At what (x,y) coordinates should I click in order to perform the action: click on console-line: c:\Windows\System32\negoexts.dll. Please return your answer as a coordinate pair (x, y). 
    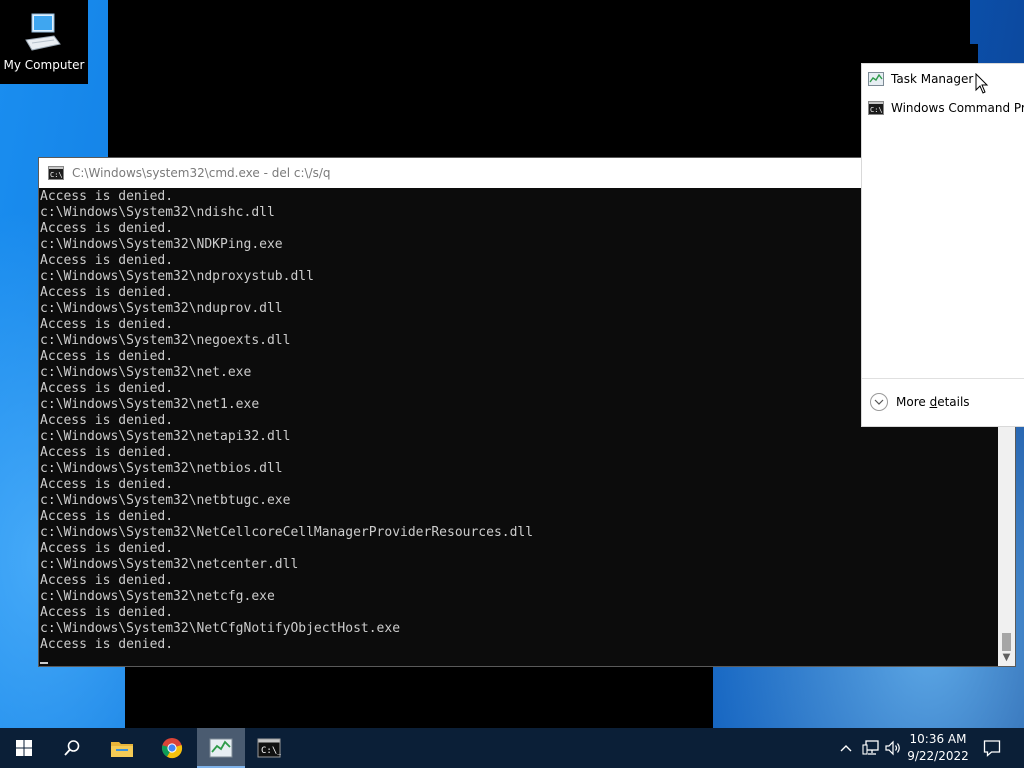
    Looking at the image, I should click on (165, 340).